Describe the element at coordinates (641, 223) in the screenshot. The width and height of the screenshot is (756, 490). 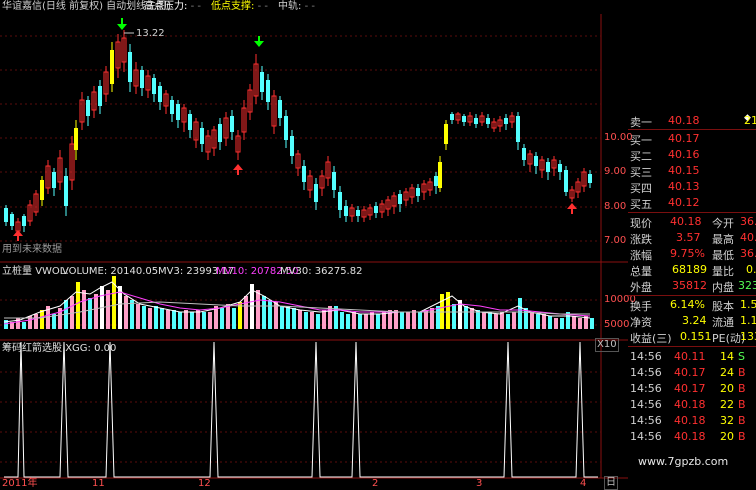
I see `stat-label-now: 现价` at that location.